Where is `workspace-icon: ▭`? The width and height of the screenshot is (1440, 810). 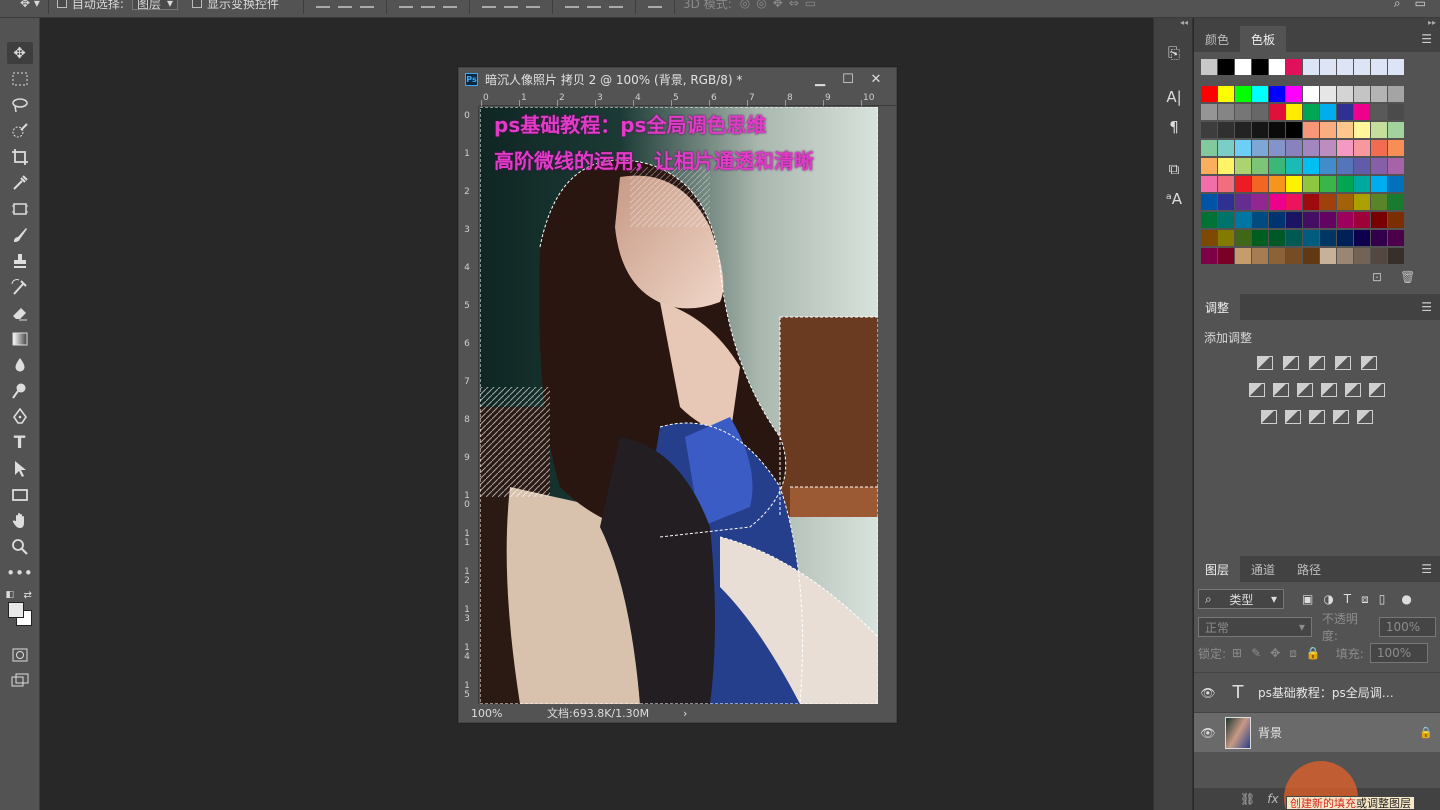 workspace-icon: ▭ is located at coordinates (1420, 5).